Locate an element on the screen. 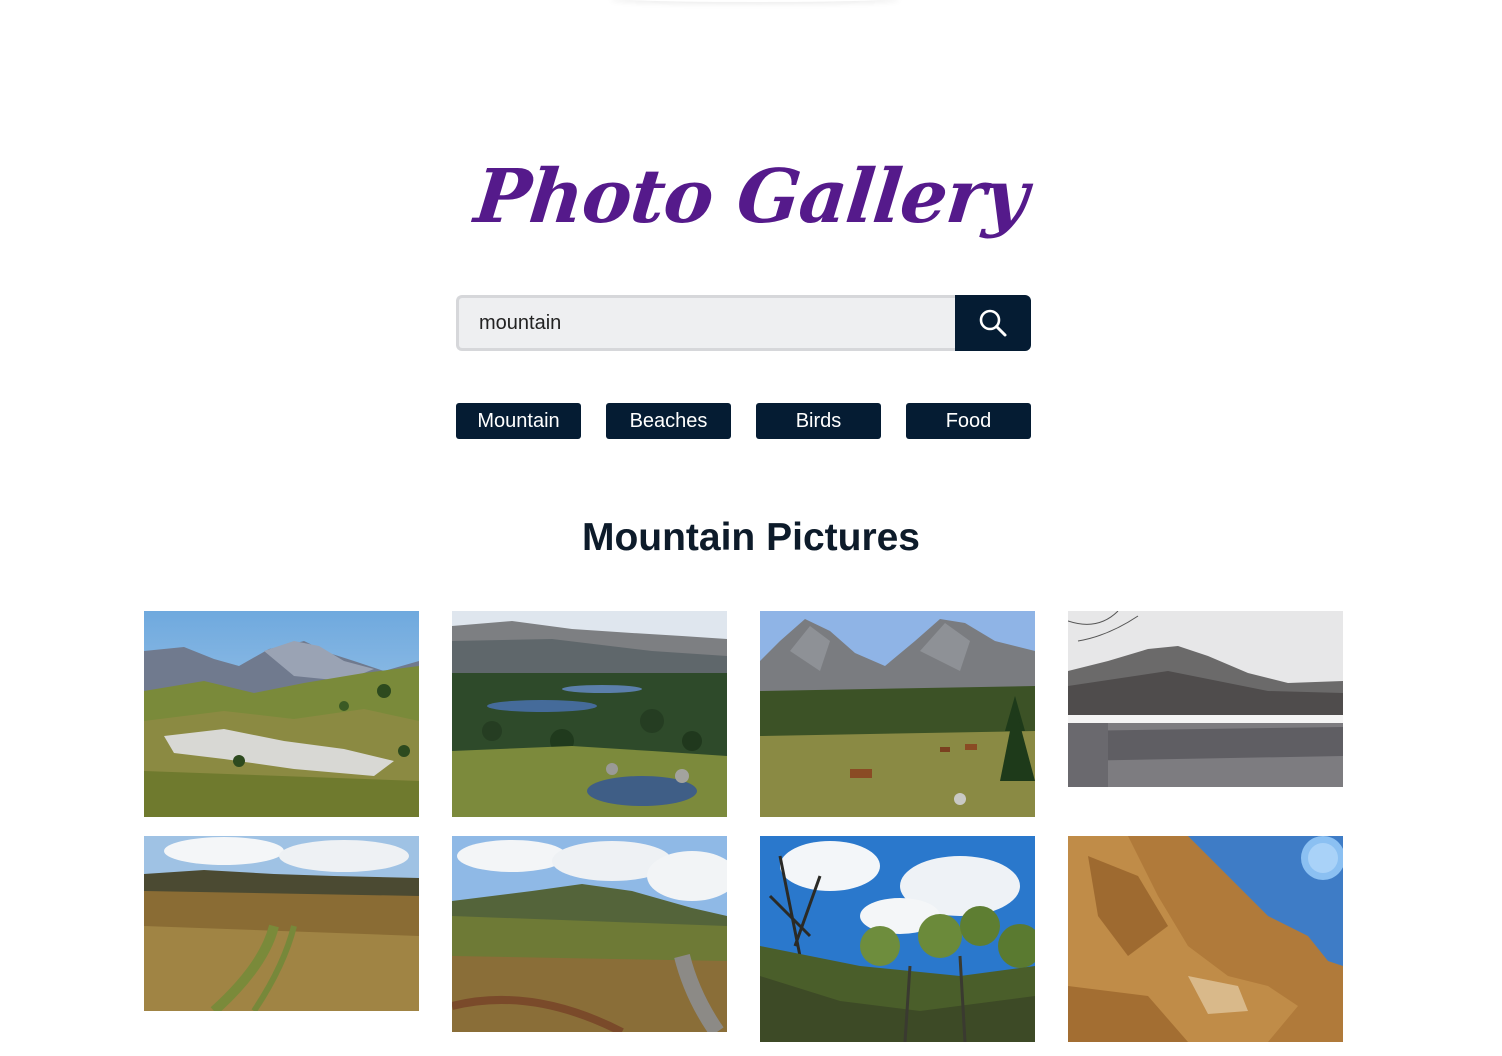 This screenshot has width=1502, height=1056. page-title: Photo Gallery is located at coordinates (751, 197).